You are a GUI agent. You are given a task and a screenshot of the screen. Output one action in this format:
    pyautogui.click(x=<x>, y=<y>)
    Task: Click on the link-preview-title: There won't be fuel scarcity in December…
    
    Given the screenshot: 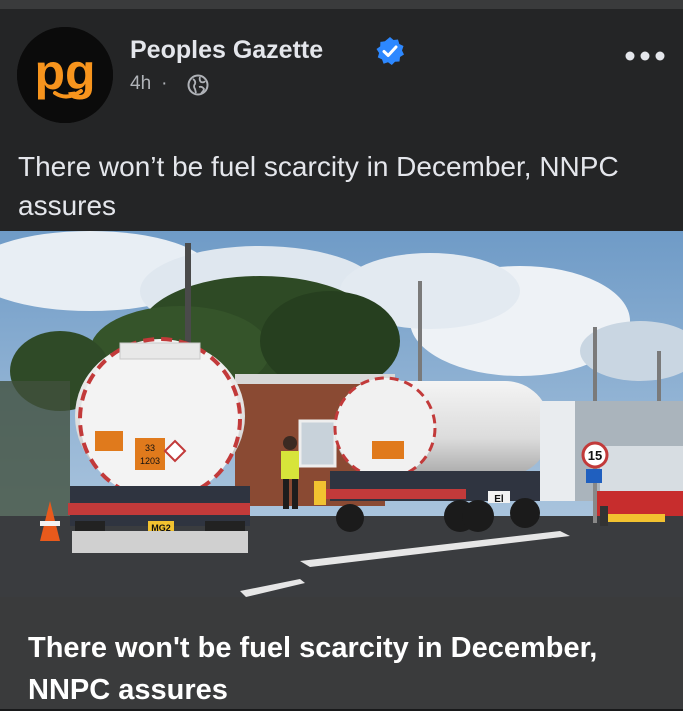 What is the action you would take?
    pyautogui.click(x=348, y=669)
    